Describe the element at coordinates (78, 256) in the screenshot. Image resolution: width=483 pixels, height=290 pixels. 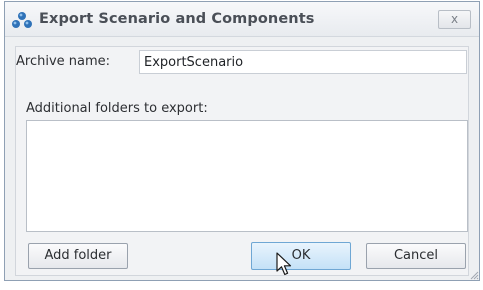
I see `add-folder-button: Add folder` at that location.